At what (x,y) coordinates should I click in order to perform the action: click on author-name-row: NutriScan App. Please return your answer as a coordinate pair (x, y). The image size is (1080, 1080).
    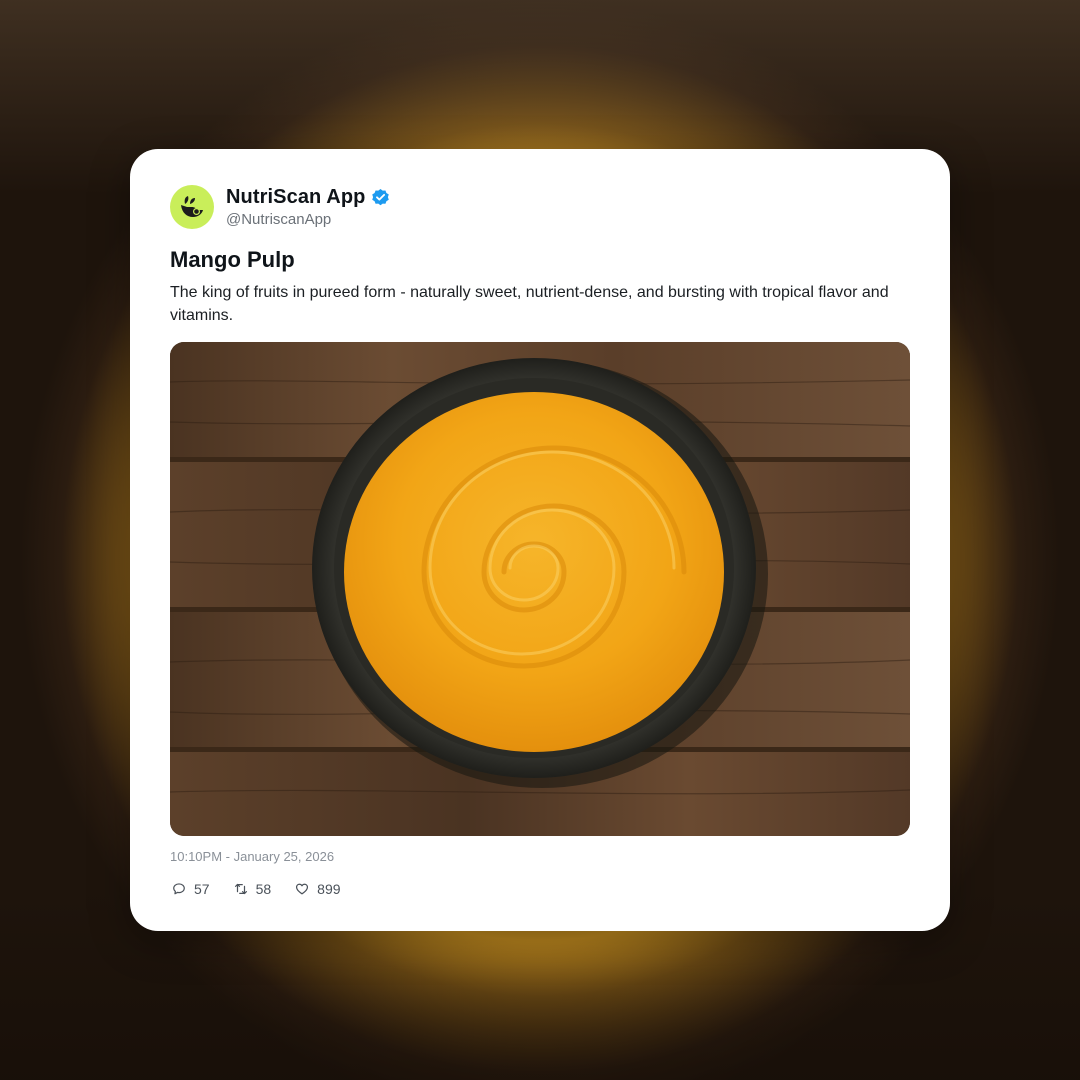
    Looking at the image, I should click on (308, 197).